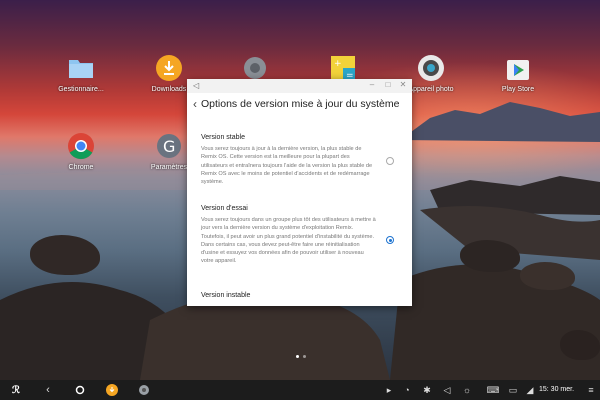 This screenshot has width=600, height=400. Describe the element at coordinates (16, 390) in the screenshot. I see `remix-start-icon: ℛ` at that location.